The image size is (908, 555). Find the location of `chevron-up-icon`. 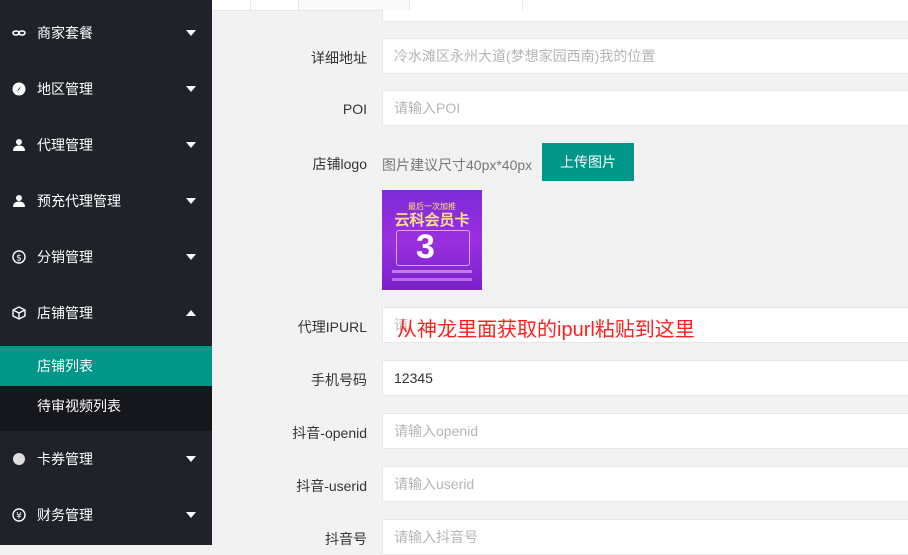

chevron-up-icon is located at coordinates (191, 313).